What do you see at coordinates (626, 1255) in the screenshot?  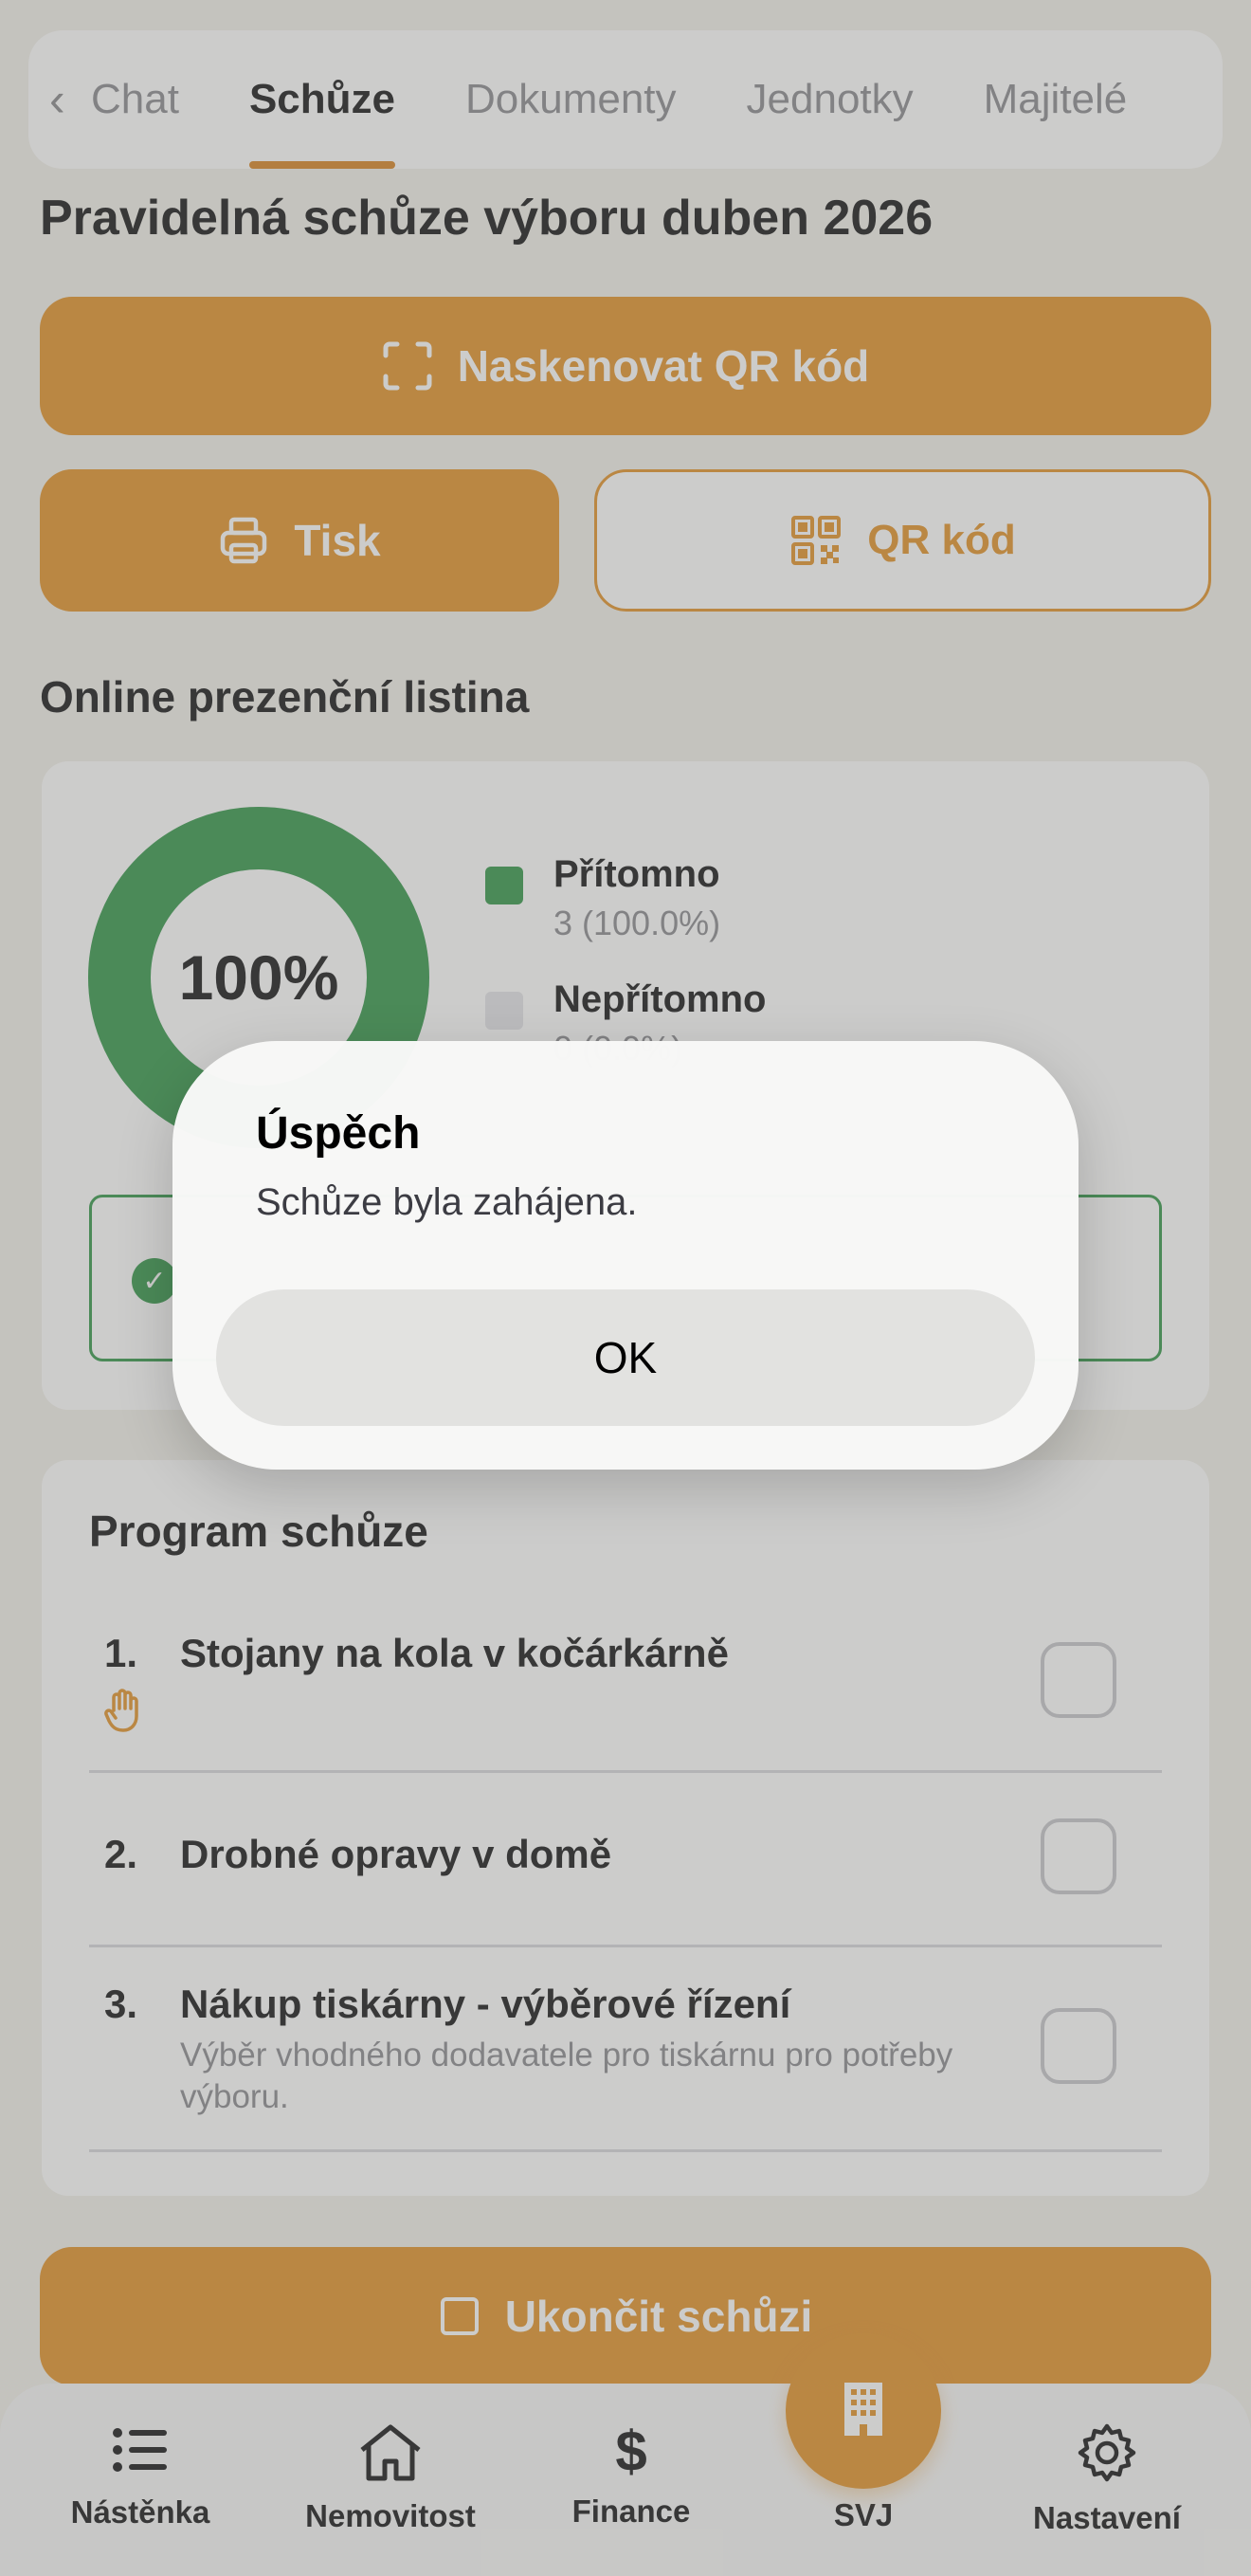 I see `success-alert-dialog: Úspěch Schůze byla zahájena. OK` at bounding box center [626, 1255].